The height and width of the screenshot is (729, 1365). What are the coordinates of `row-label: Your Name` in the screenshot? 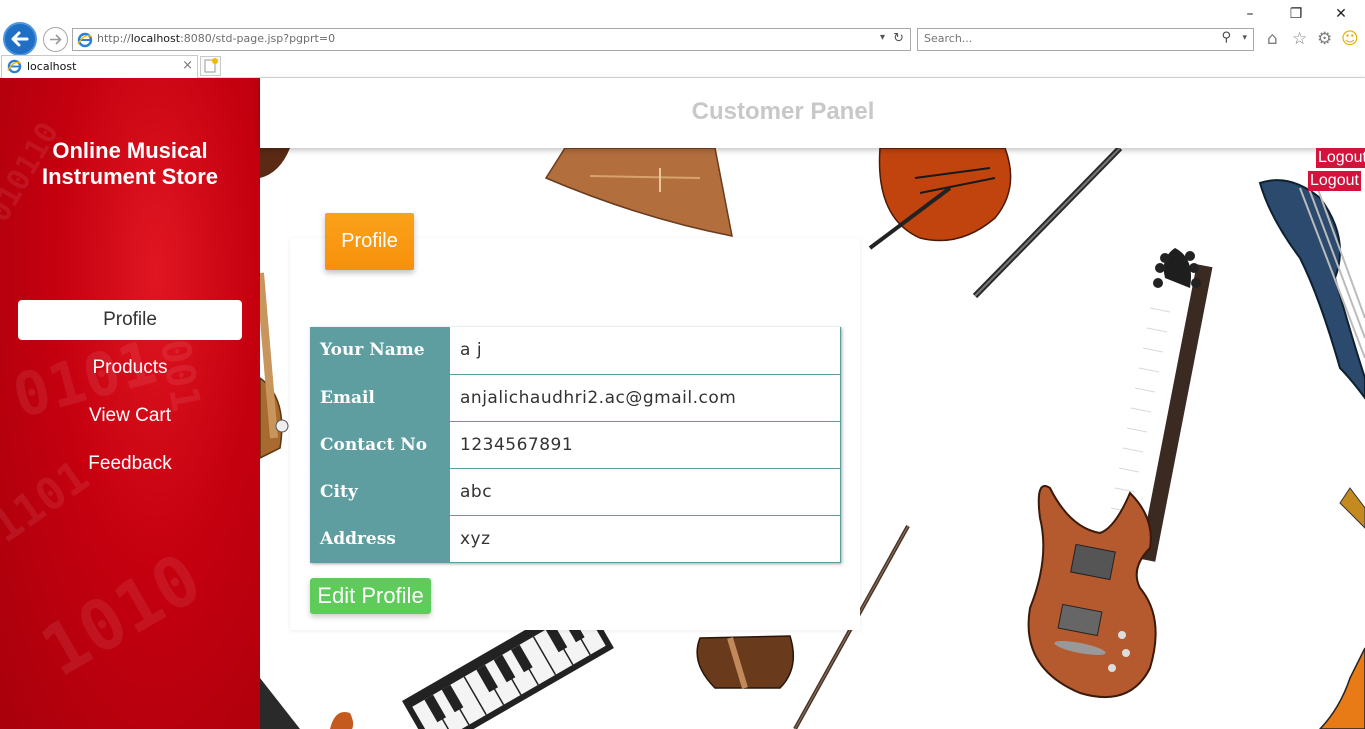 It's located at (380, 351).